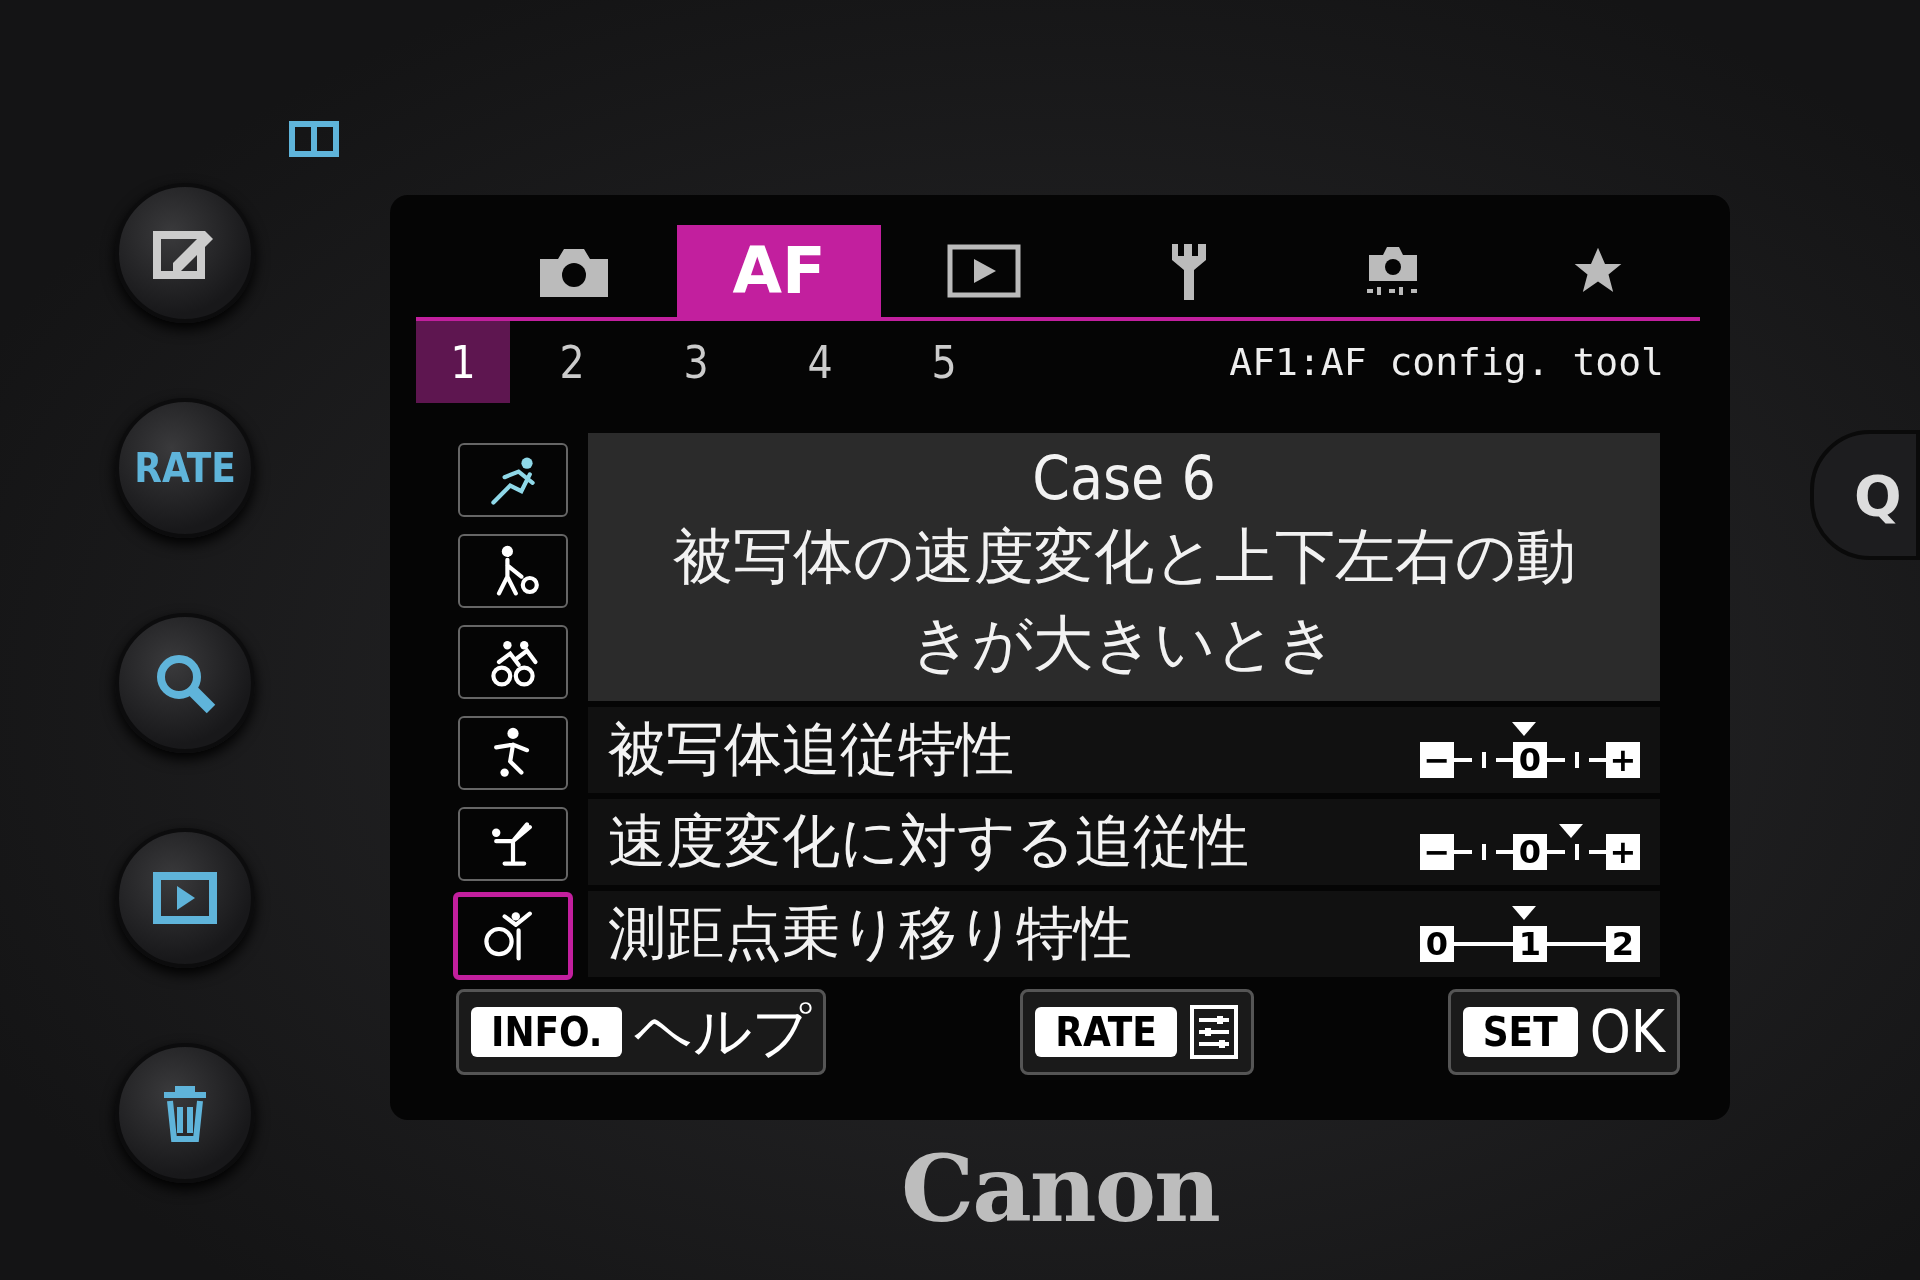 The height and width of the screenshot is (1280, 1920). I want to click on menu-title: AF1:AF config. tool, so click(1446, 362).